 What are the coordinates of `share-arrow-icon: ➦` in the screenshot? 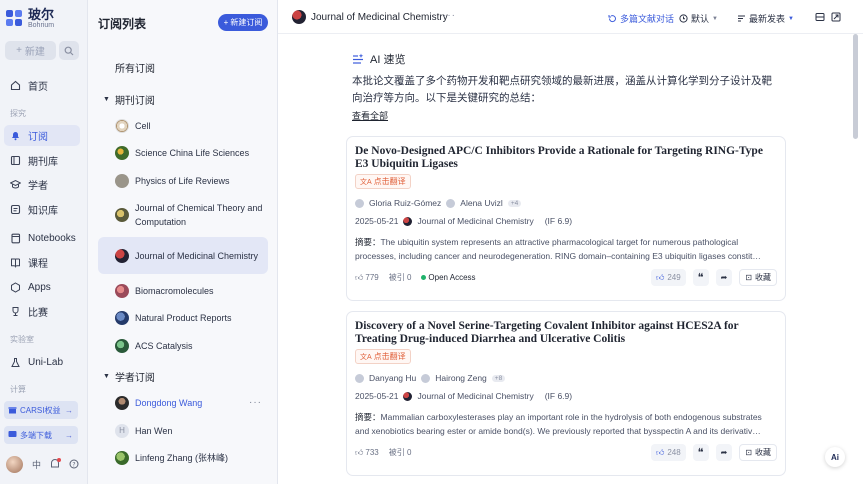 It's located at (724, 452).